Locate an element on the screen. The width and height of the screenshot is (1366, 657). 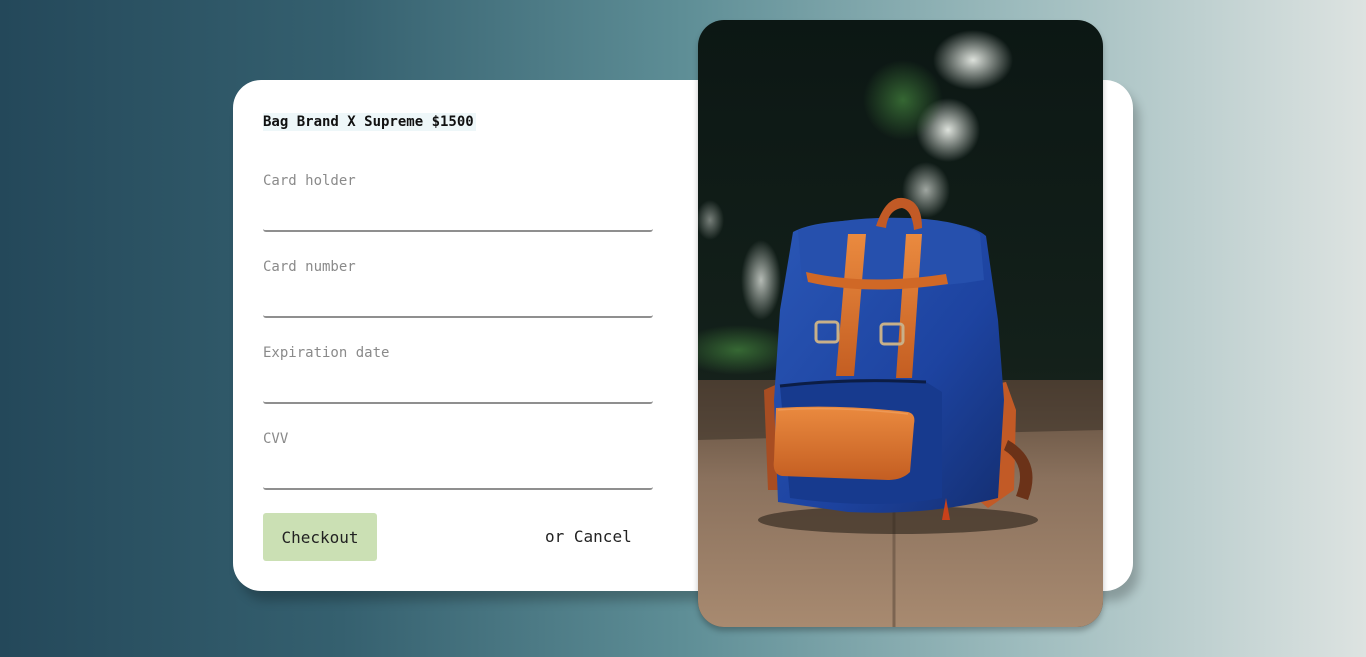
cancel-link: Cancel is located at coordinates (603, 536).